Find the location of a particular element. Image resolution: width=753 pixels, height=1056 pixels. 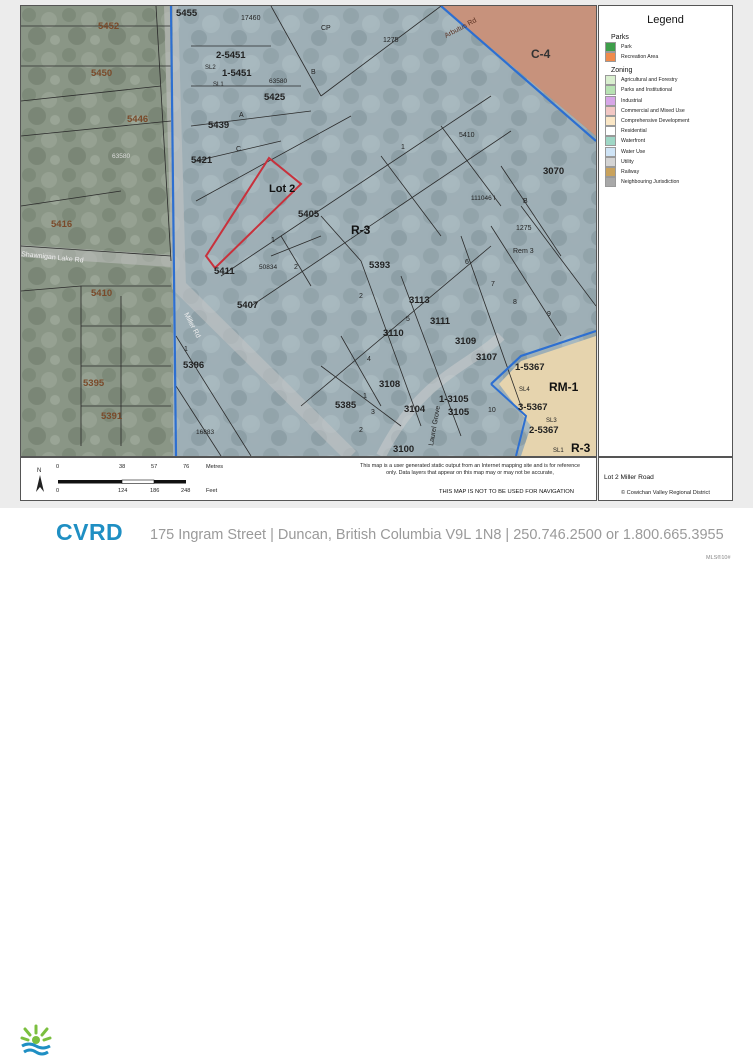

parcel-label: 2-5451 is located at coordinates (231, 55).